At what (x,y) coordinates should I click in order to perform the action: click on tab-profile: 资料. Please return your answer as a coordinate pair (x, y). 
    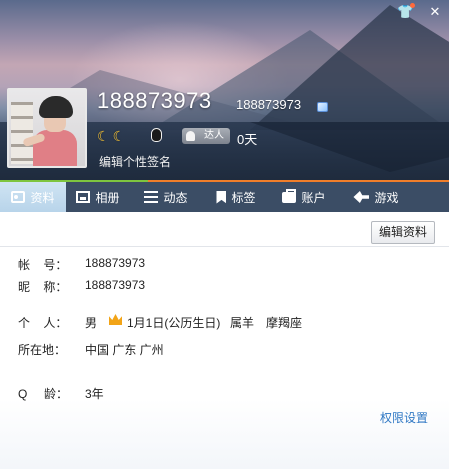
    Looking at the image, I should click on (33, 197).